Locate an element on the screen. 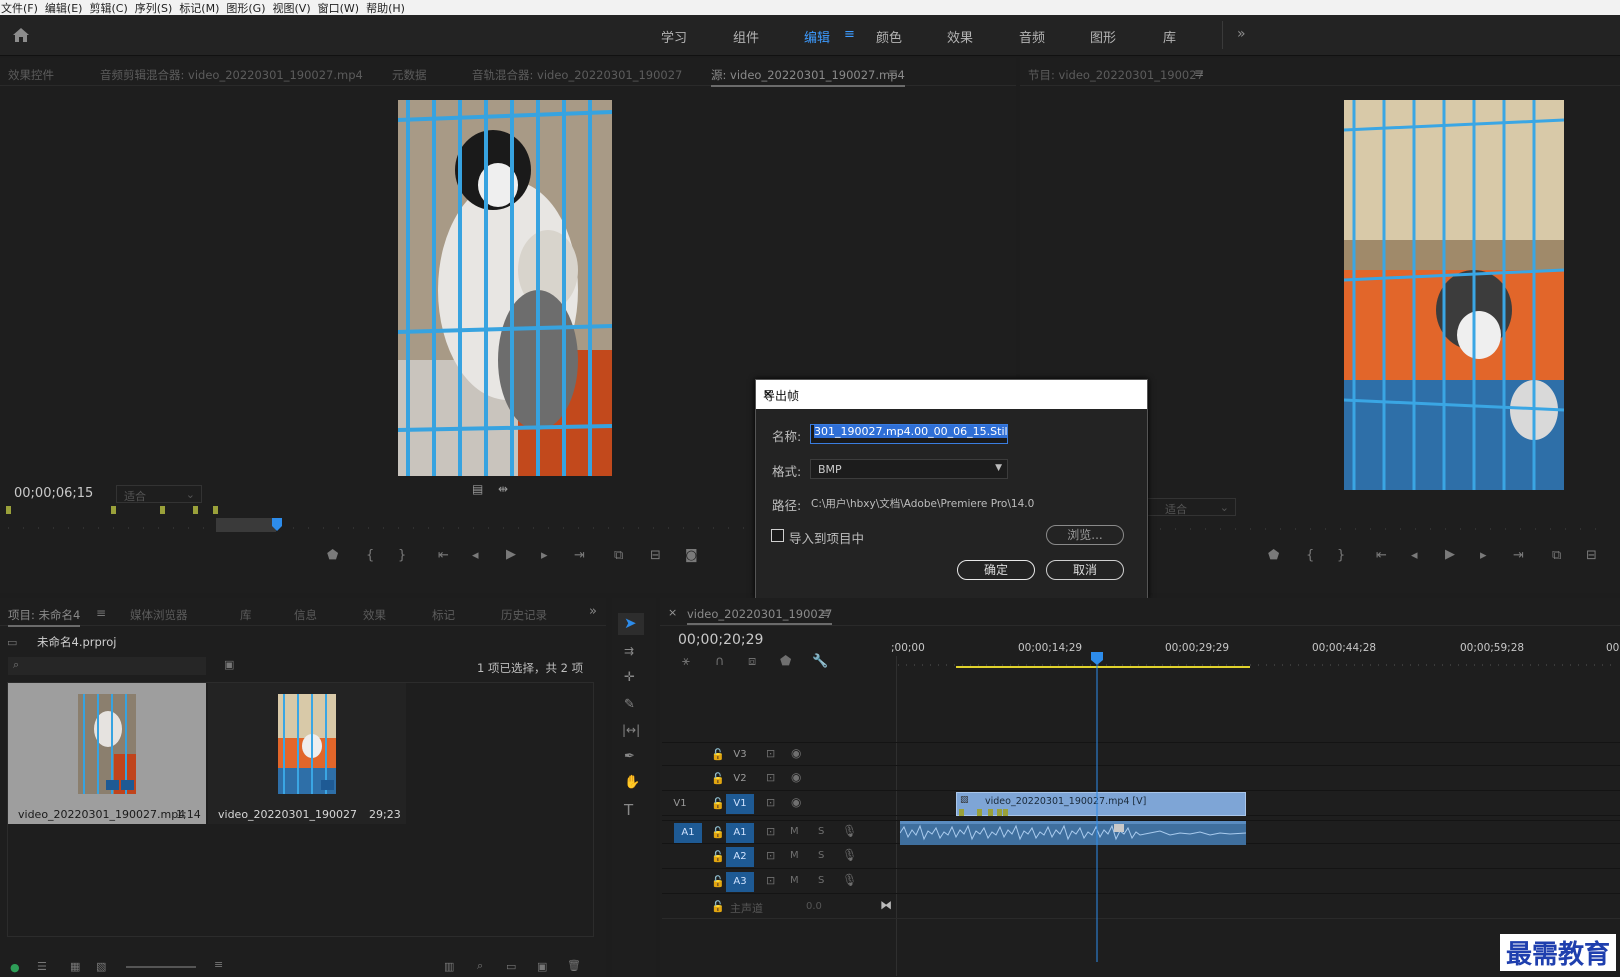 The width and height of the screenshot is (1620, 977). project-item: video_20220301_190027.mp4 1;14 is located at coordinates (107, 753).